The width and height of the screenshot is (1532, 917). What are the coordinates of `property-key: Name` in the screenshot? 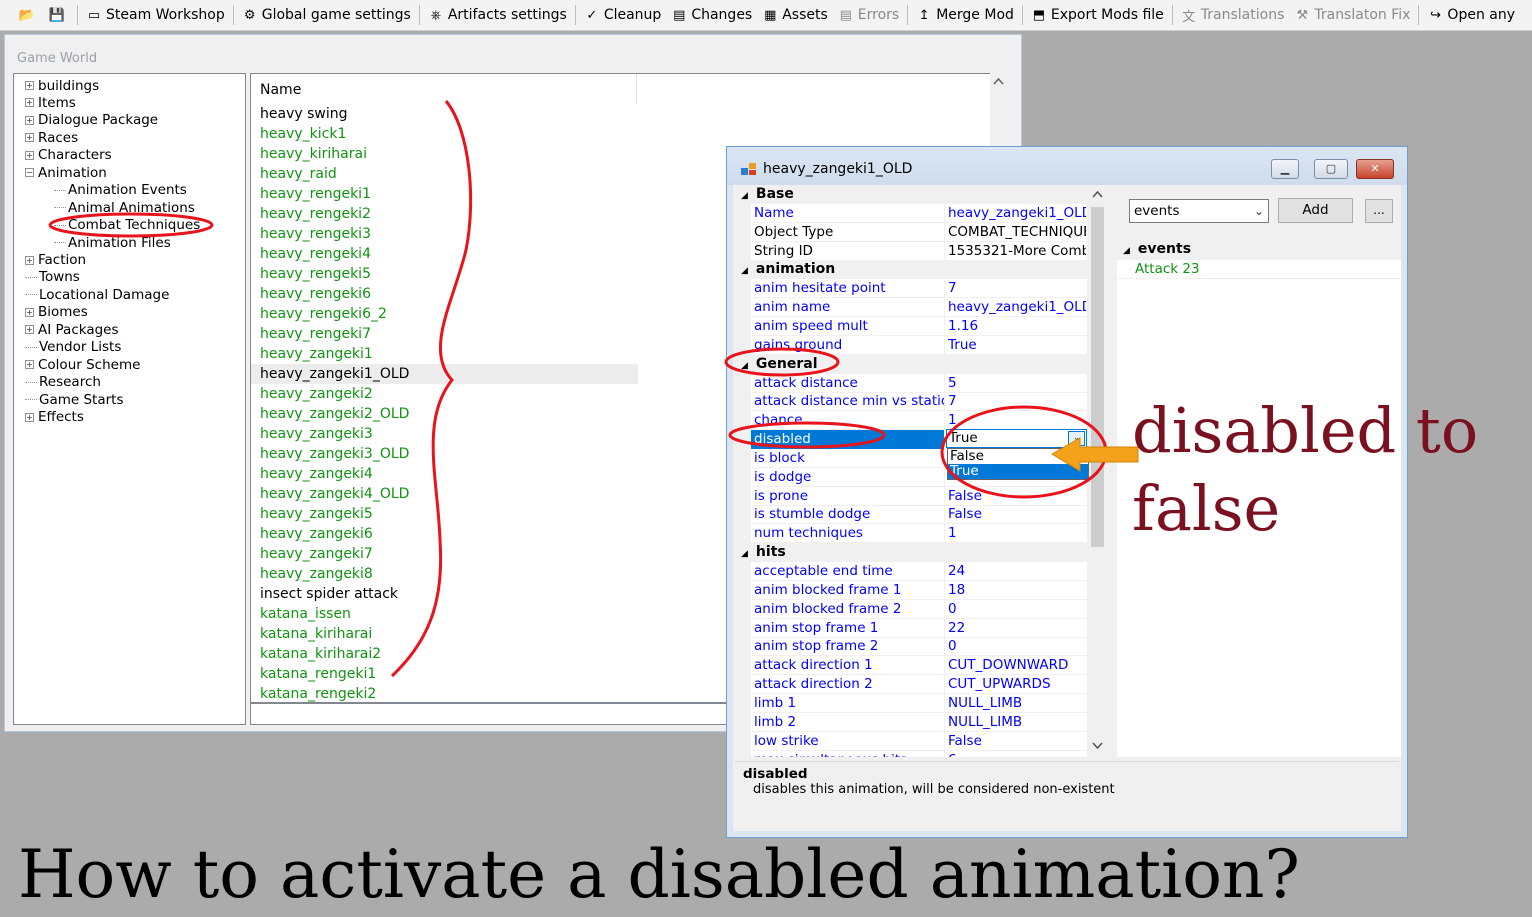 It's located at (840, 213).